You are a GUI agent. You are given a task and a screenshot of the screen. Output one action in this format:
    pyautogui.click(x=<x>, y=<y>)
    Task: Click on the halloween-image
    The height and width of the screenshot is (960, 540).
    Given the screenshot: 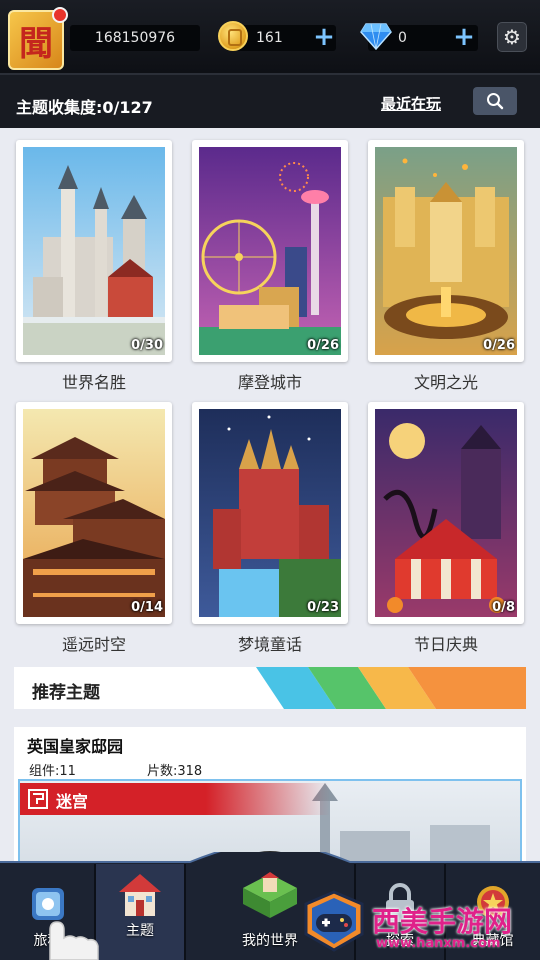 What is the action you would take?
    pyautogui.click(x=446, y=513)
    